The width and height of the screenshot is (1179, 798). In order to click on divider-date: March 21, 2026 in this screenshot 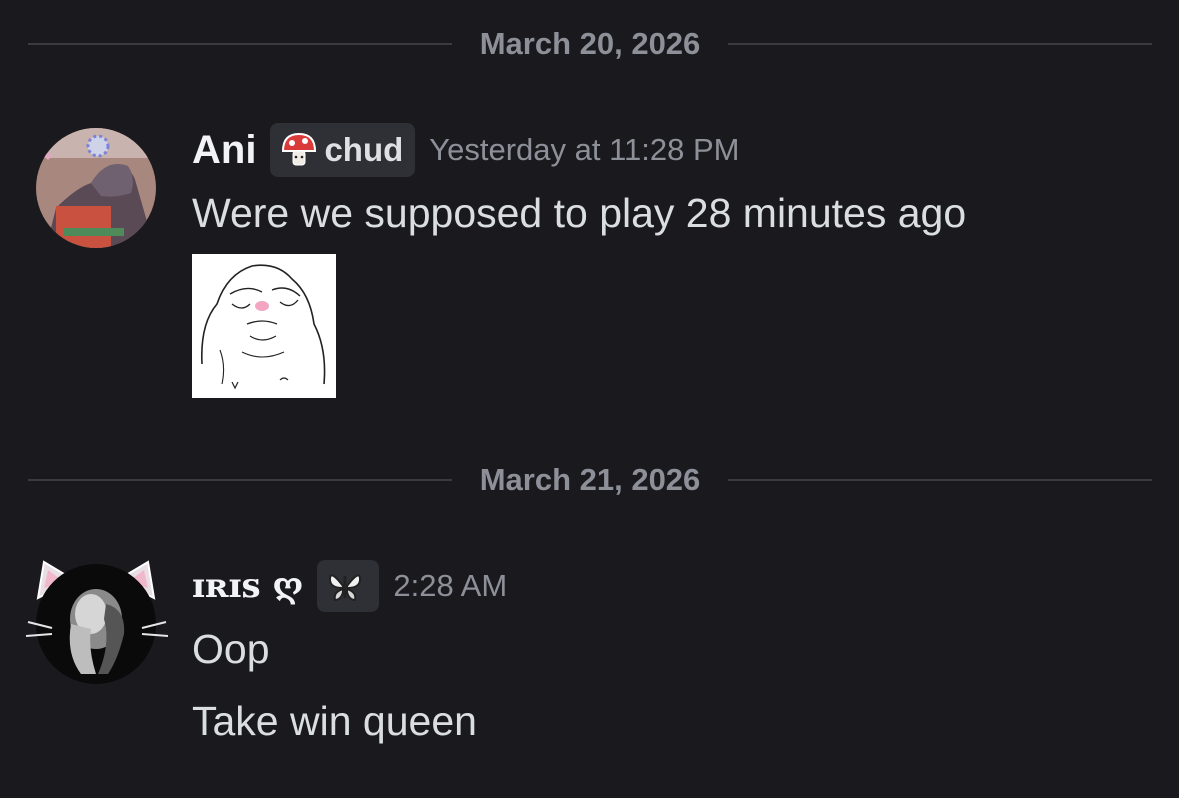, I will do `click(590, 479)`.